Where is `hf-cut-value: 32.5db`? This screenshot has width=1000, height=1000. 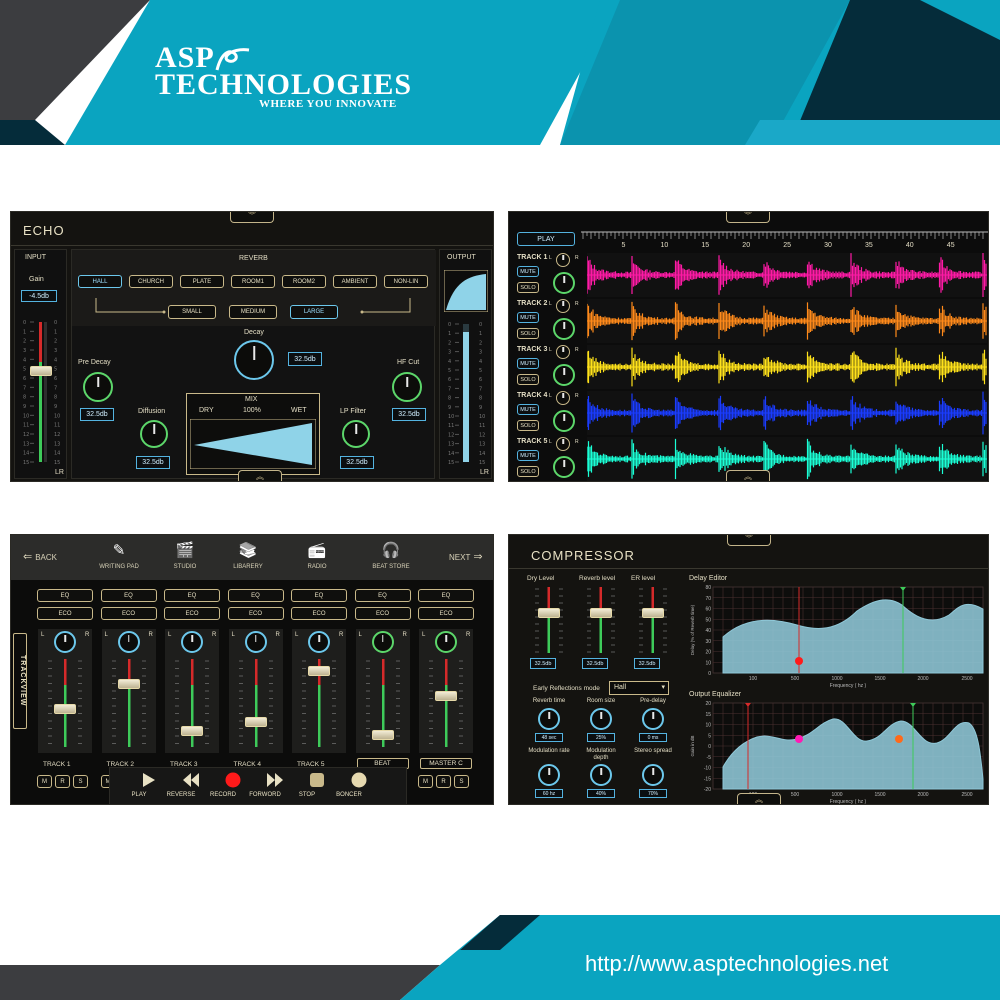 hf-cut-value: 32.5db is located at coordinates (409, 414).